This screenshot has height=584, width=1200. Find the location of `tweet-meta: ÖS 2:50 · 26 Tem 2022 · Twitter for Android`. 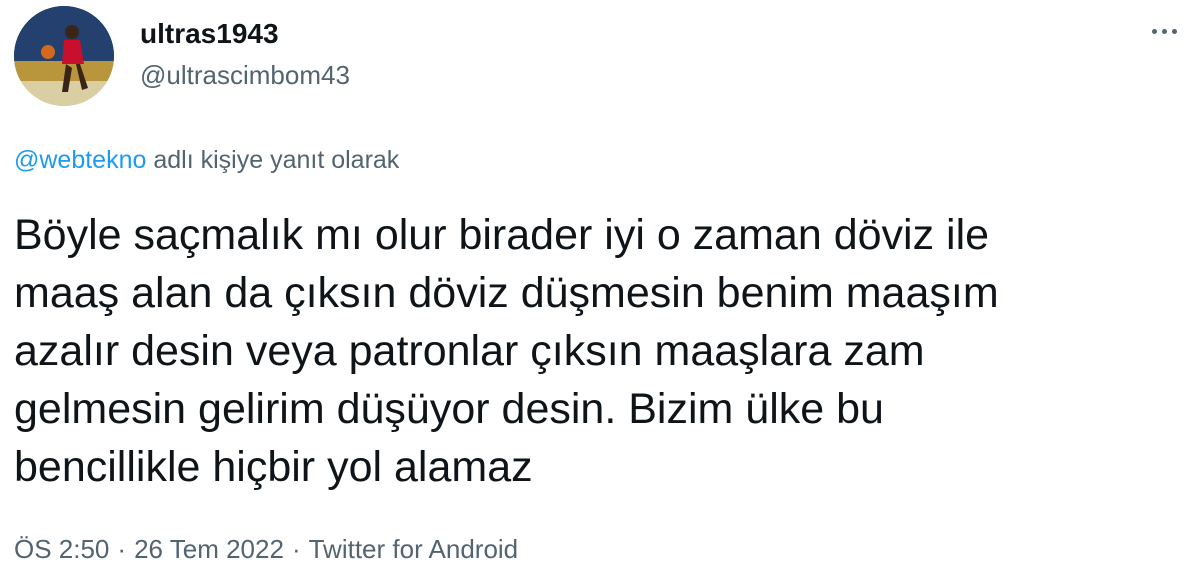

tweet-meta: ÖS 2:50 · 26 Tem 2022 · Twitter for Android is located at coordinates (266, 549).